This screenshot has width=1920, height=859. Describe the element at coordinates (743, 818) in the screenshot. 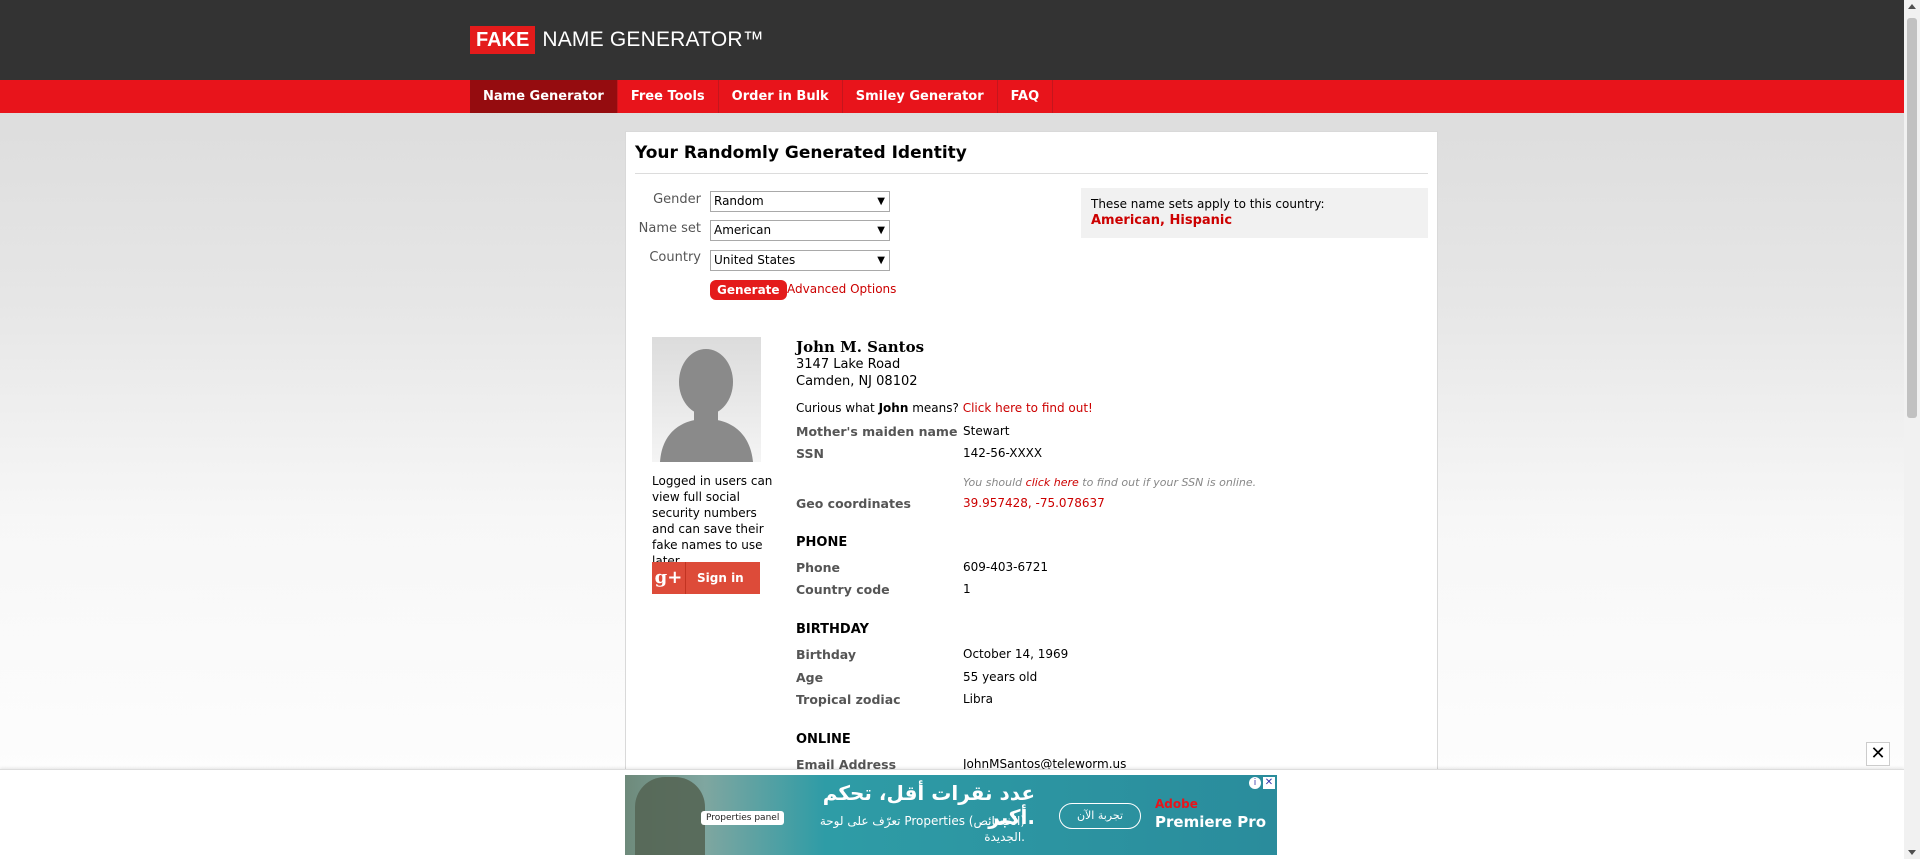

I see `ad-properties-panel-label: Properties panel` at that location.